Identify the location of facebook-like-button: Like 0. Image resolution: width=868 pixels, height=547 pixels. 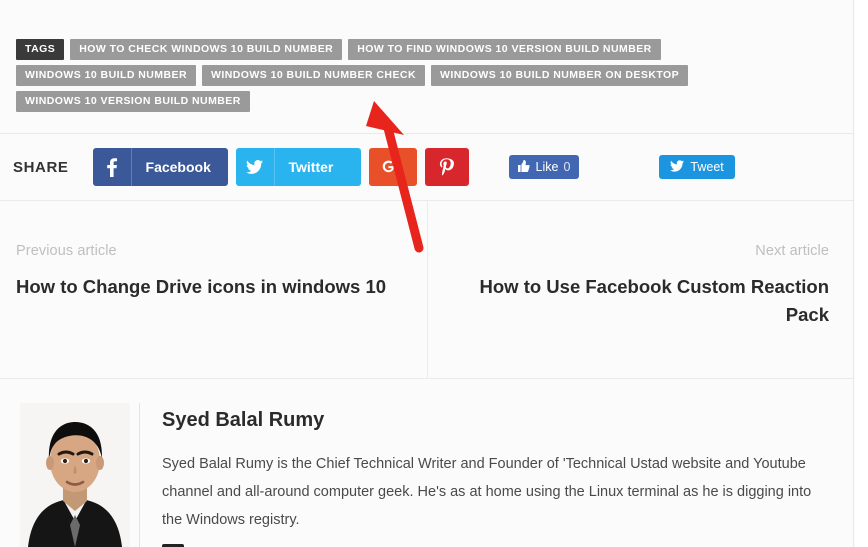
(544, 167).